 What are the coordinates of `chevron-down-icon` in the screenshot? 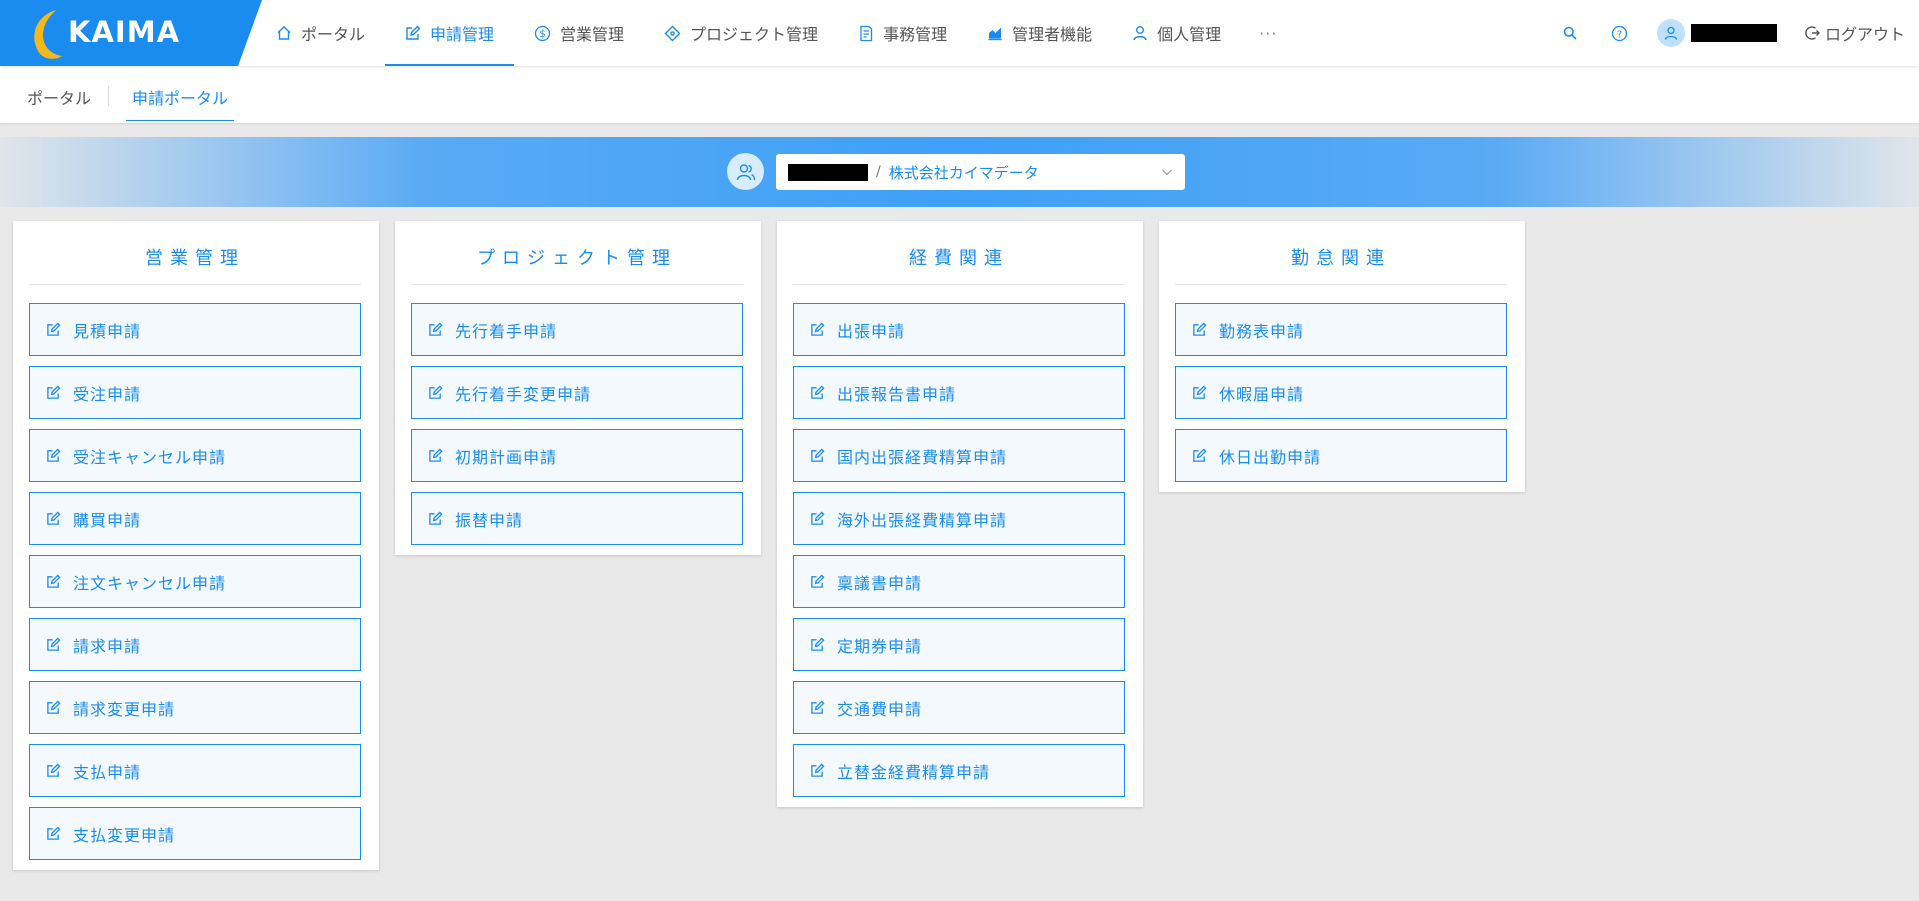 It's located at (1167, 172).